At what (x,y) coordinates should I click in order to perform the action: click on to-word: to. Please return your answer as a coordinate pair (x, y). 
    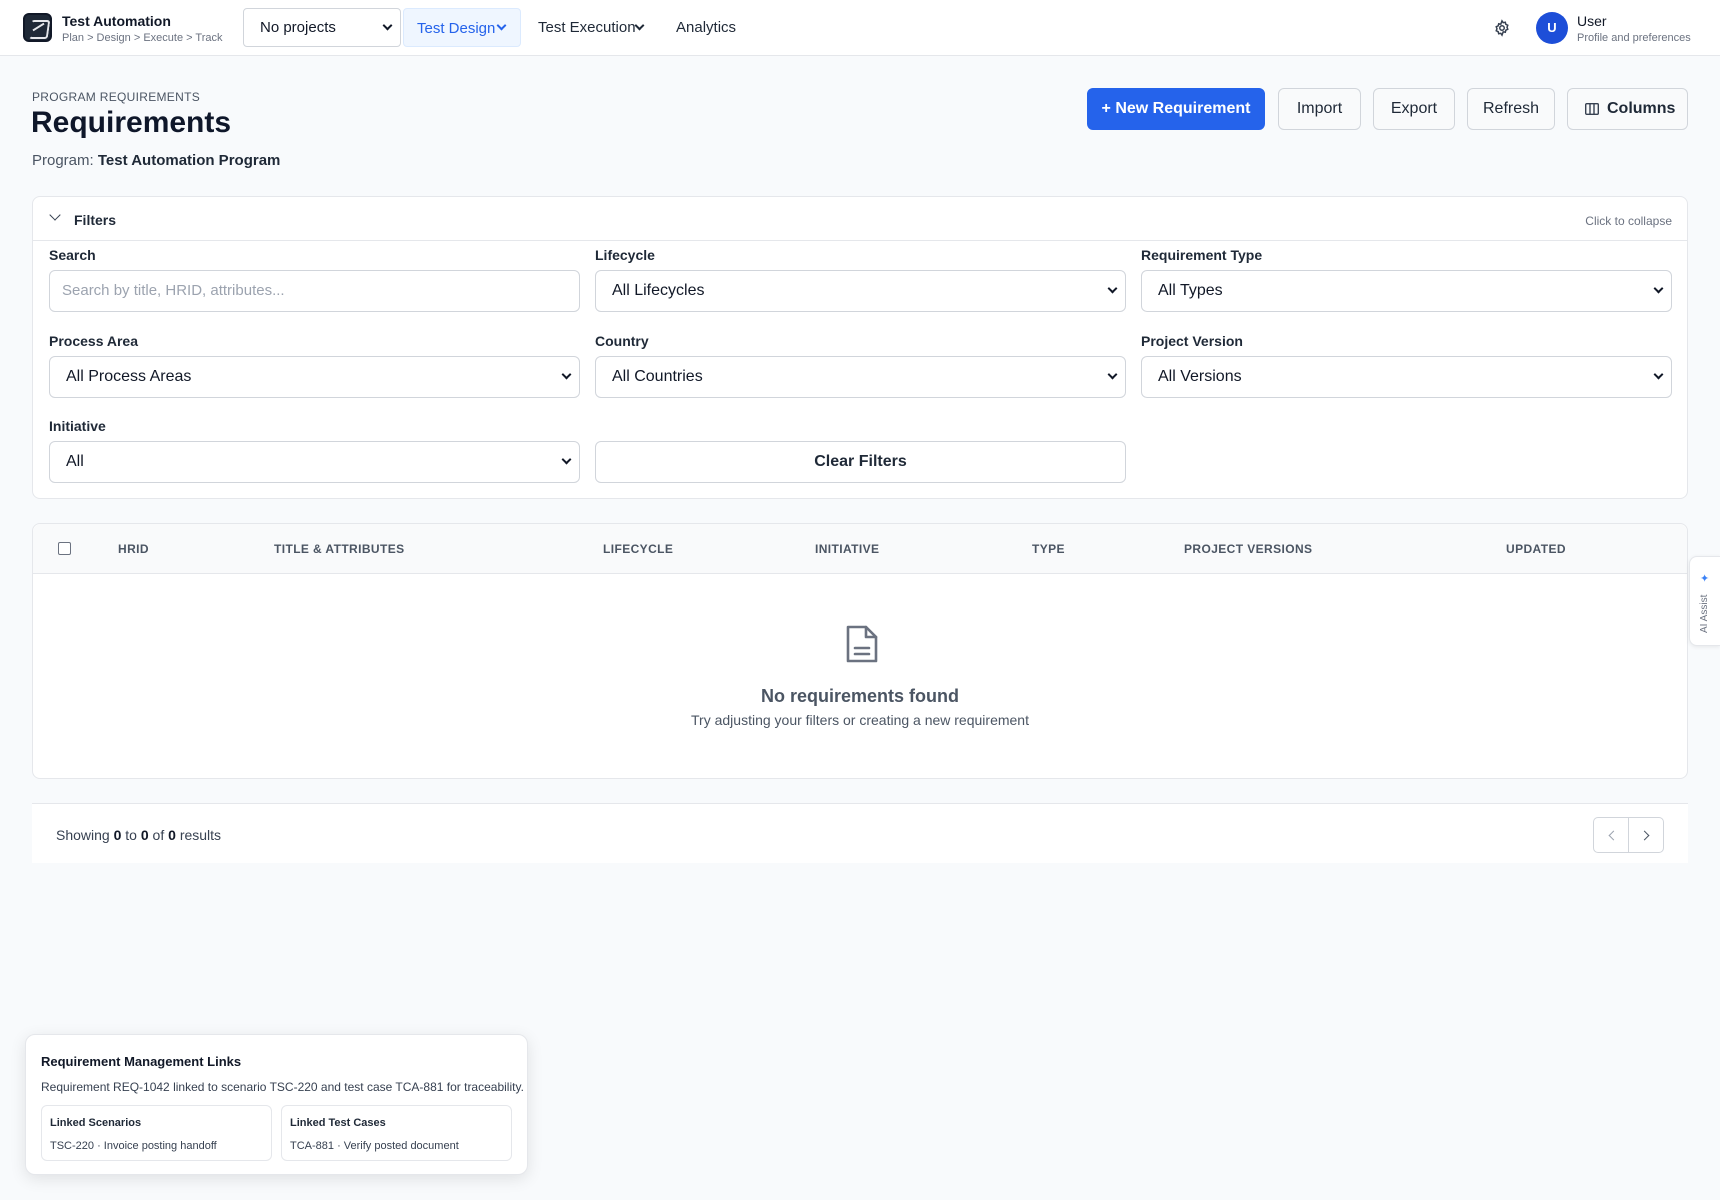
    Looking at the image, I should click on (131, 835).